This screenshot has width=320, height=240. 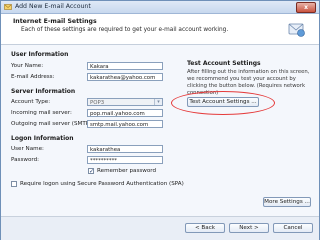 I want to click on cancel-button: Cancel, so click(x=293, y=228).